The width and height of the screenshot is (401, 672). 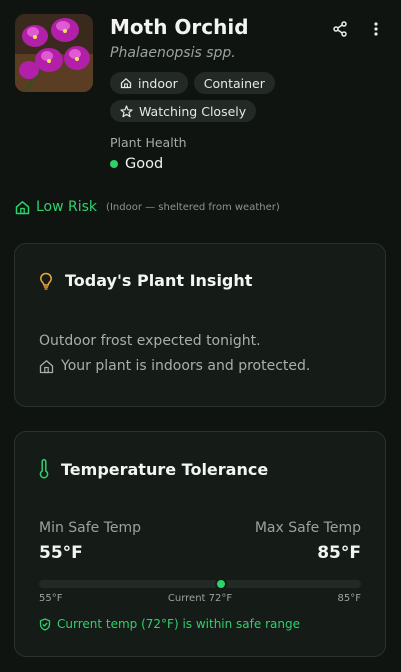 What do you see at coordinates (126, 110) in the screenshot?
I see `star-icon` at bounding box center [126, 110].